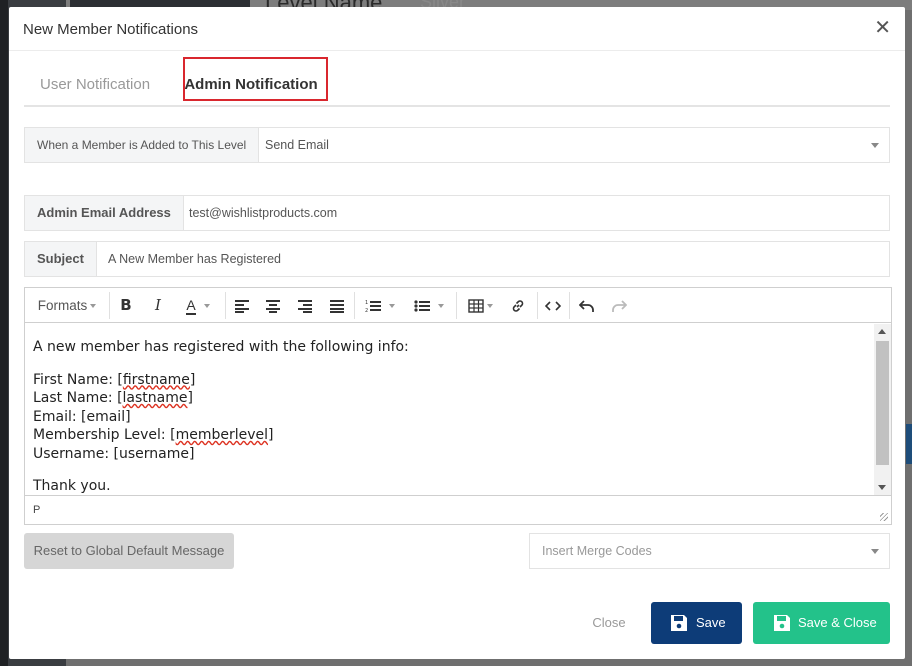 The image size is (912, 666). Describe the element at coordinates (609, 623) in the screenshot. I see `close-button: Close` at that location.